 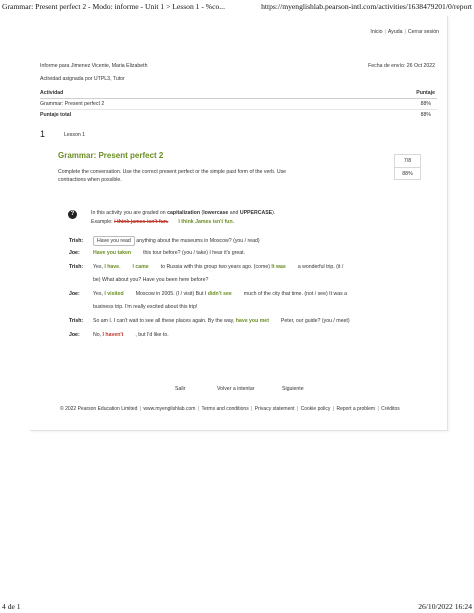 What do you see at coordinates (82, 79) in the screenshot?
I see `assigned-by: Actividad asignada por UTPL3, Tutor` at bounding box center [82, 79].